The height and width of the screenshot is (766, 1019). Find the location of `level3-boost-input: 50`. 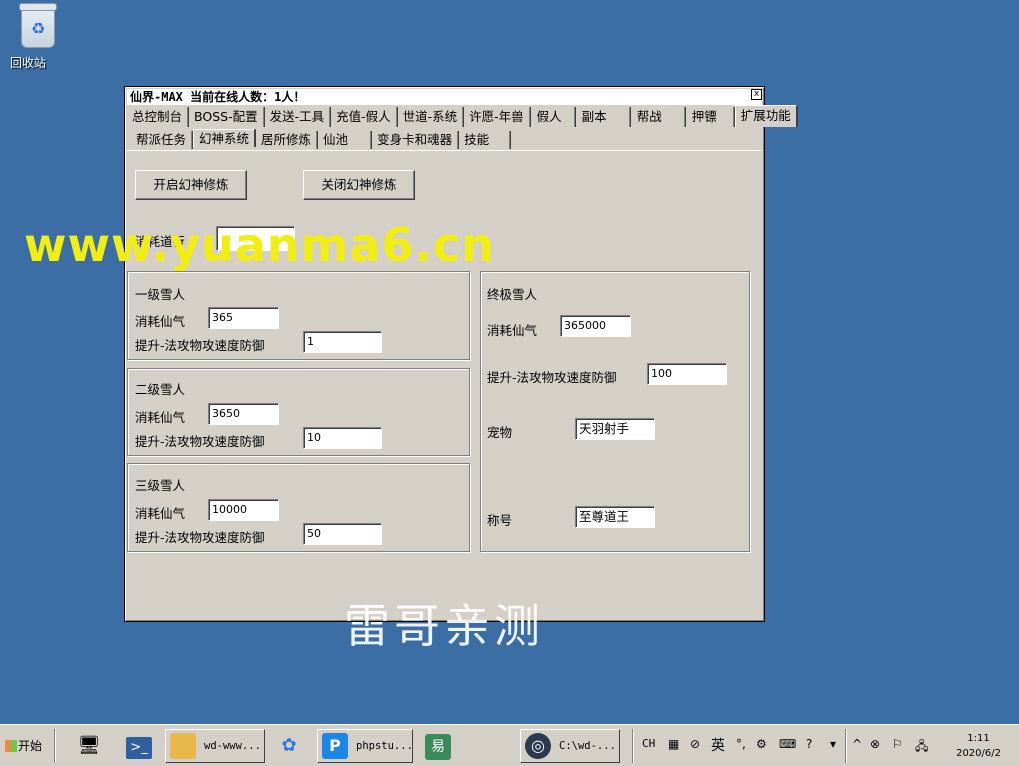

level3-boost-input: 50 is located at coordinates (342, 534).